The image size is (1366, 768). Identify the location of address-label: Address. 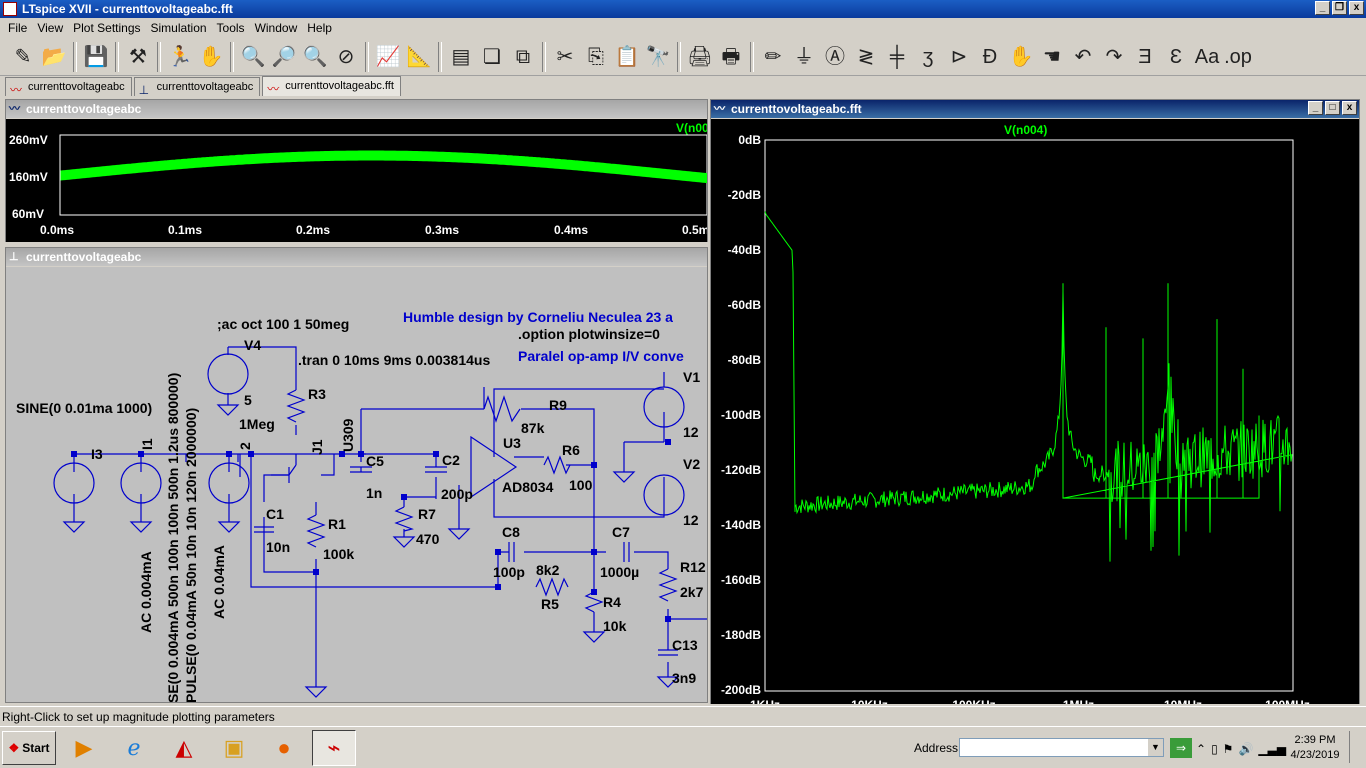
(936, 748).